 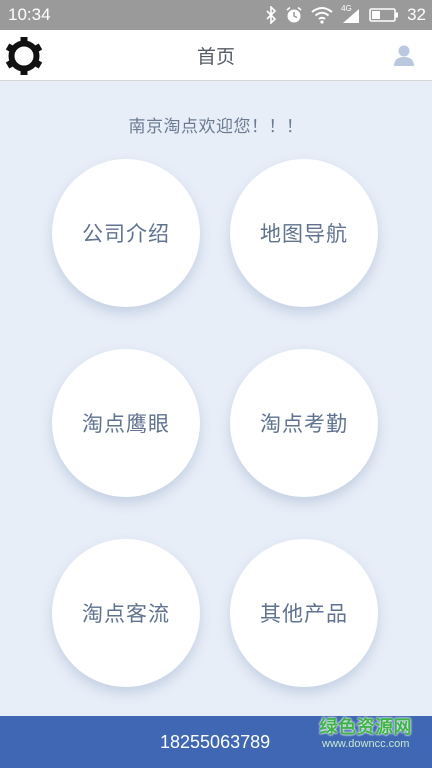 I want to click on page-title: 首页, so click(x=215, y=57).